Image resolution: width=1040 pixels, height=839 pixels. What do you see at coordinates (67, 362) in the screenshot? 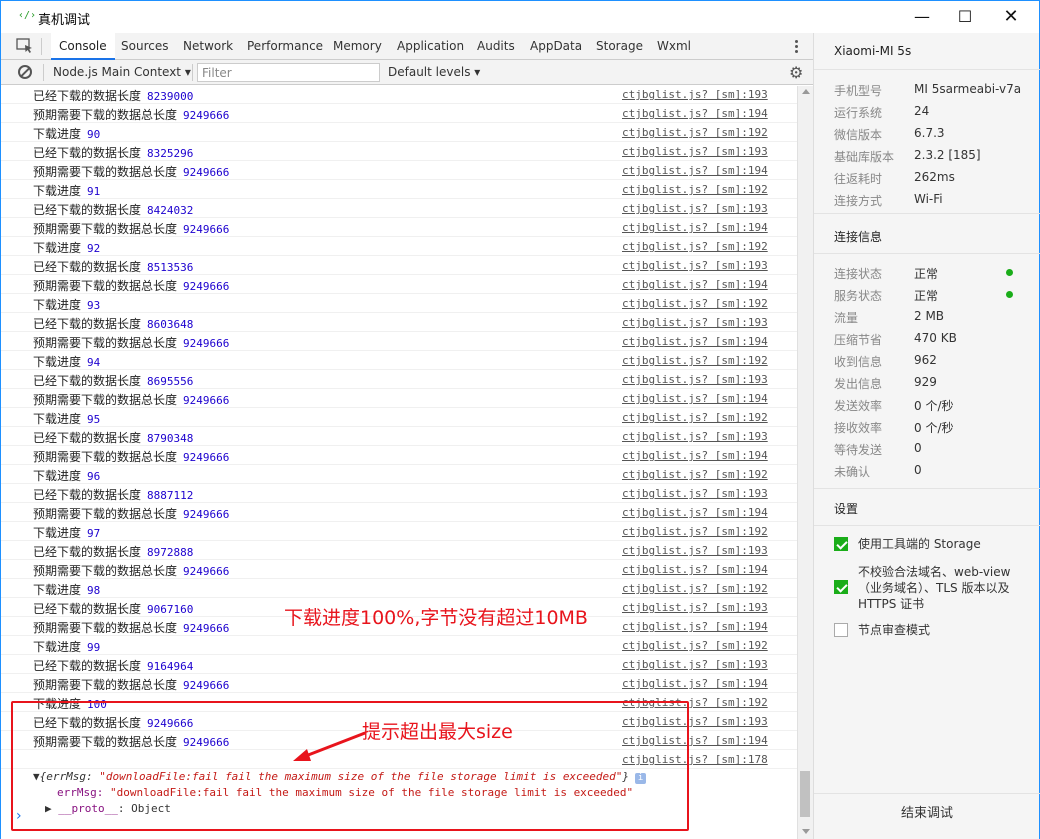
I see `log-message: 下载进度 94` at bounding box center [67, 362].